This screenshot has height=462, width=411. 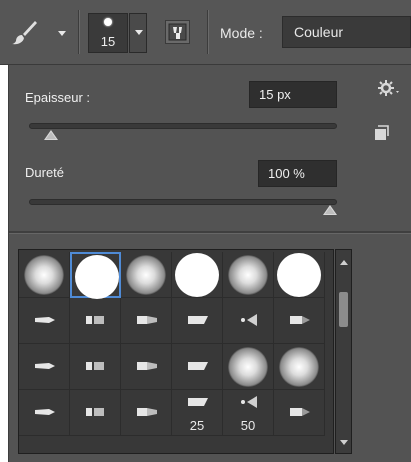 I want to click on thickness-slider-track, so click(x=183, y=126).